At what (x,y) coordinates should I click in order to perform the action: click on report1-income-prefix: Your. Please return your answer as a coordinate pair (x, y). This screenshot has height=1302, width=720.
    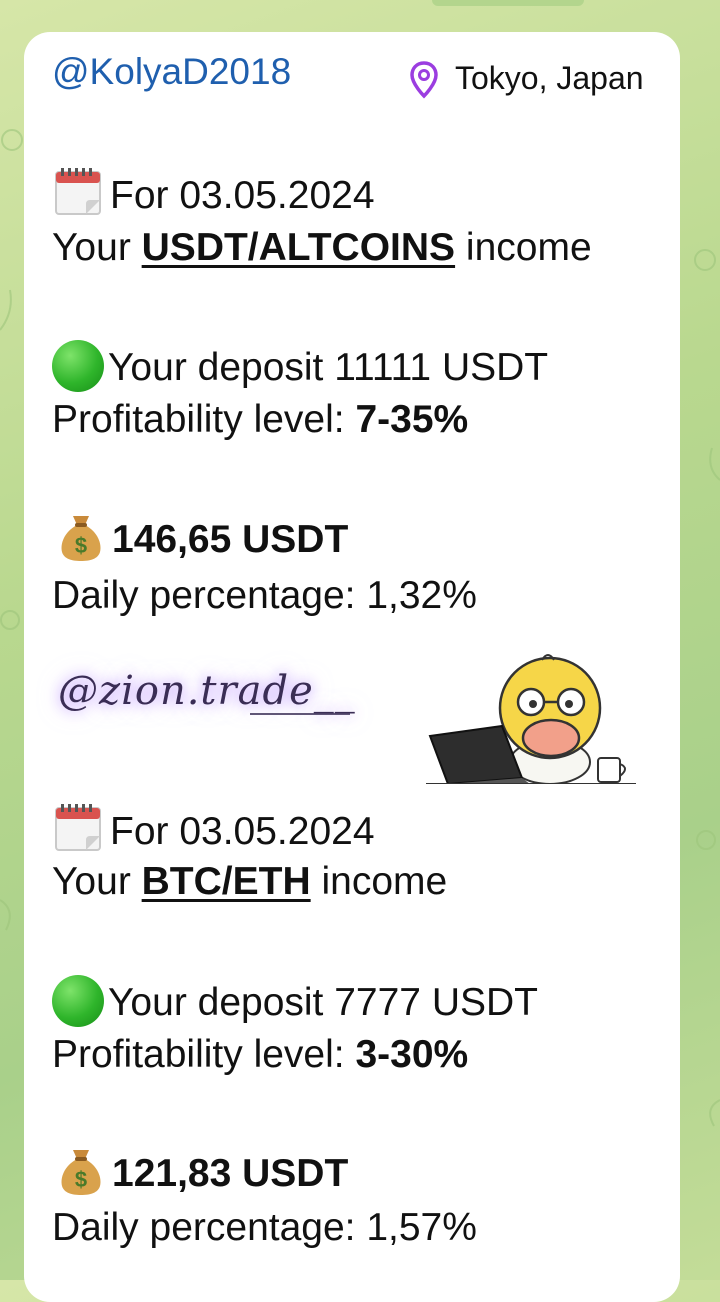
    Looking at the image, I should click on (97, 247).